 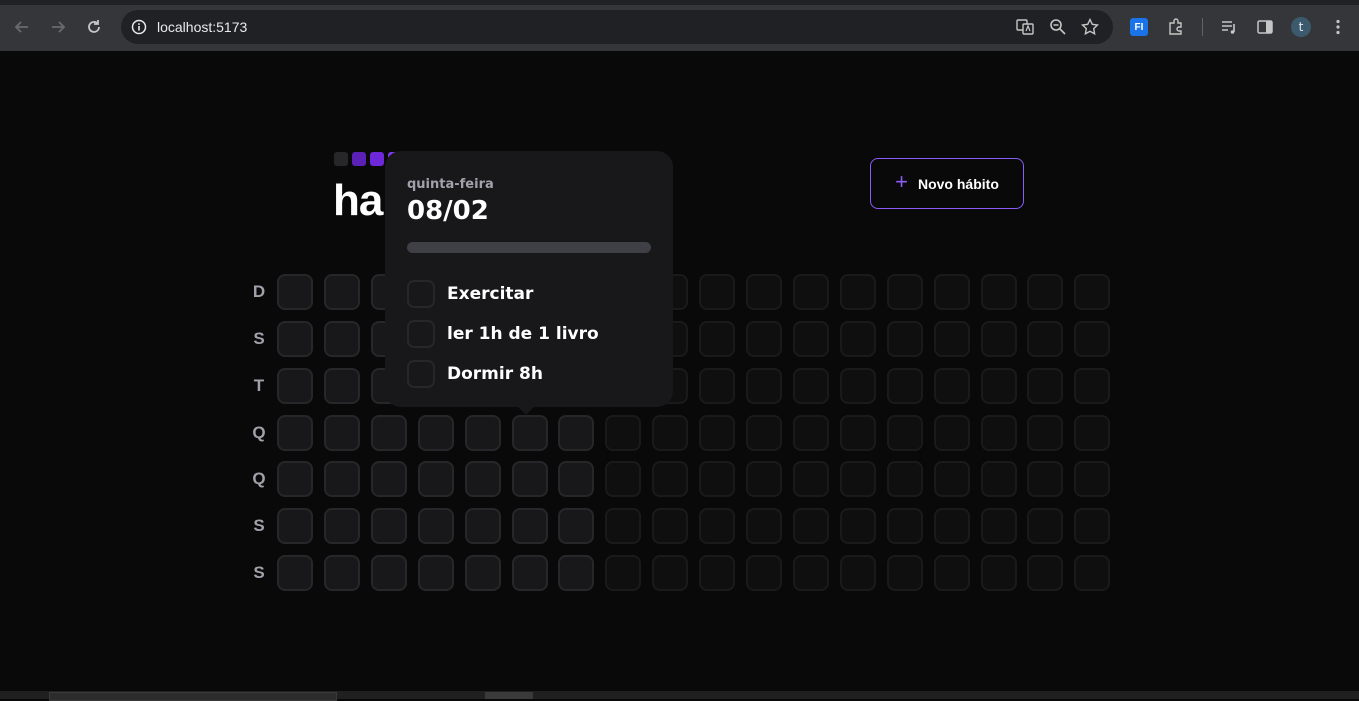 I want to click on extension-fi-icon: FI, so click(x=1139, y=27).